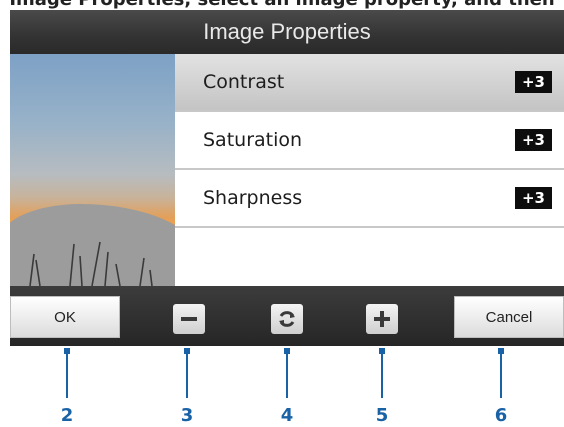 Image resolution: width=564 pixels, height=427 pixels. I want to click on property-row-saturation: Saturation +3, so click(369, 141).